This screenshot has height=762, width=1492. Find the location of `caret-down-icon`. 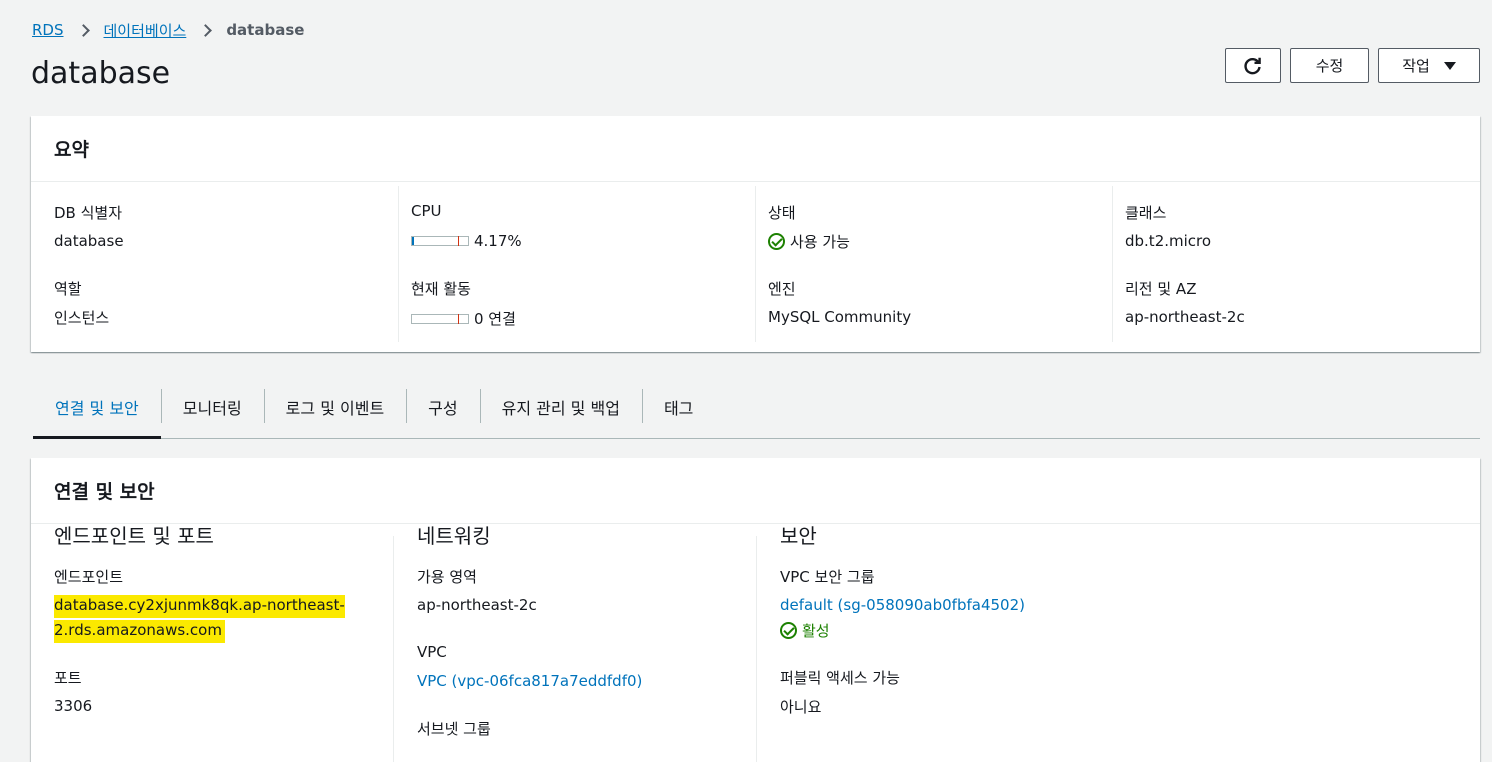

caret-down-icon is located at coordinates (1449, 65).